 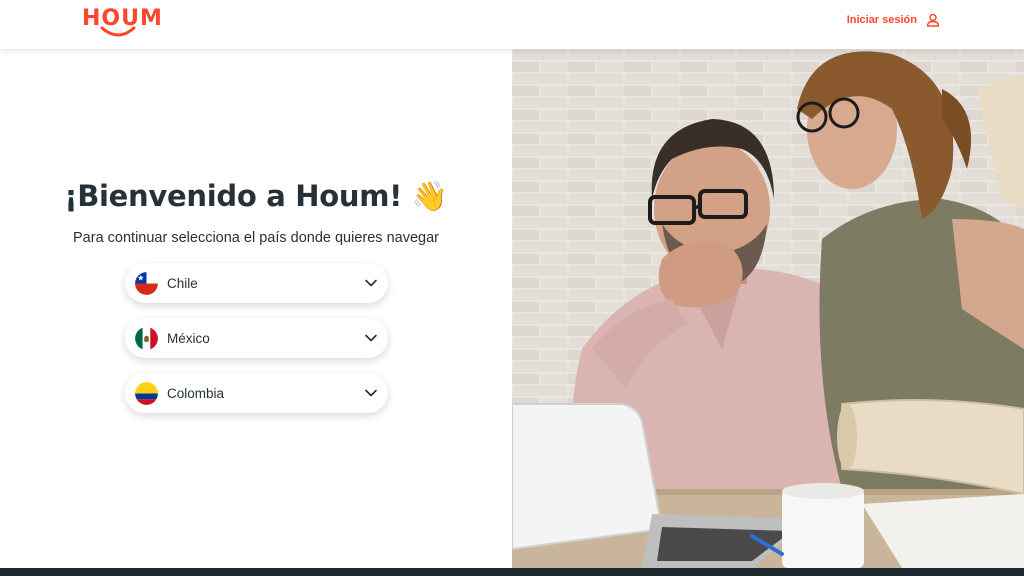 I want to click on login-label: Iniciar sesión, so click(x=881, y=20).